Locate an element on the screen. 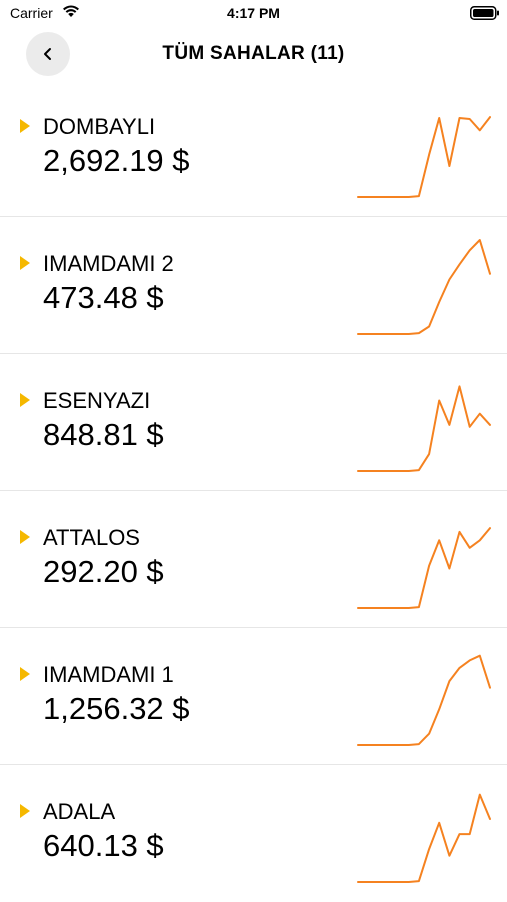  site-amount: 2,692.19 $ is located at coordinates (116, 160).